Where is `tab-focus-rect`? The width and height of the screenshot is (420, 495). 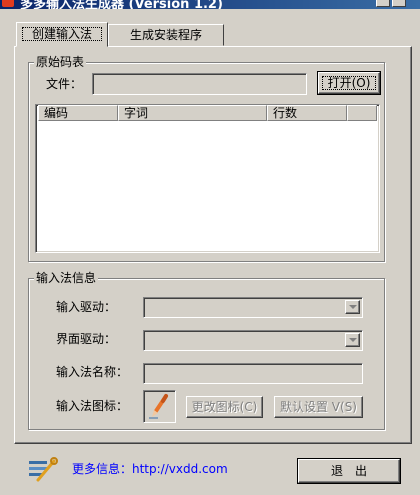 tab-focus-rect is located at coordinates (62, 34).